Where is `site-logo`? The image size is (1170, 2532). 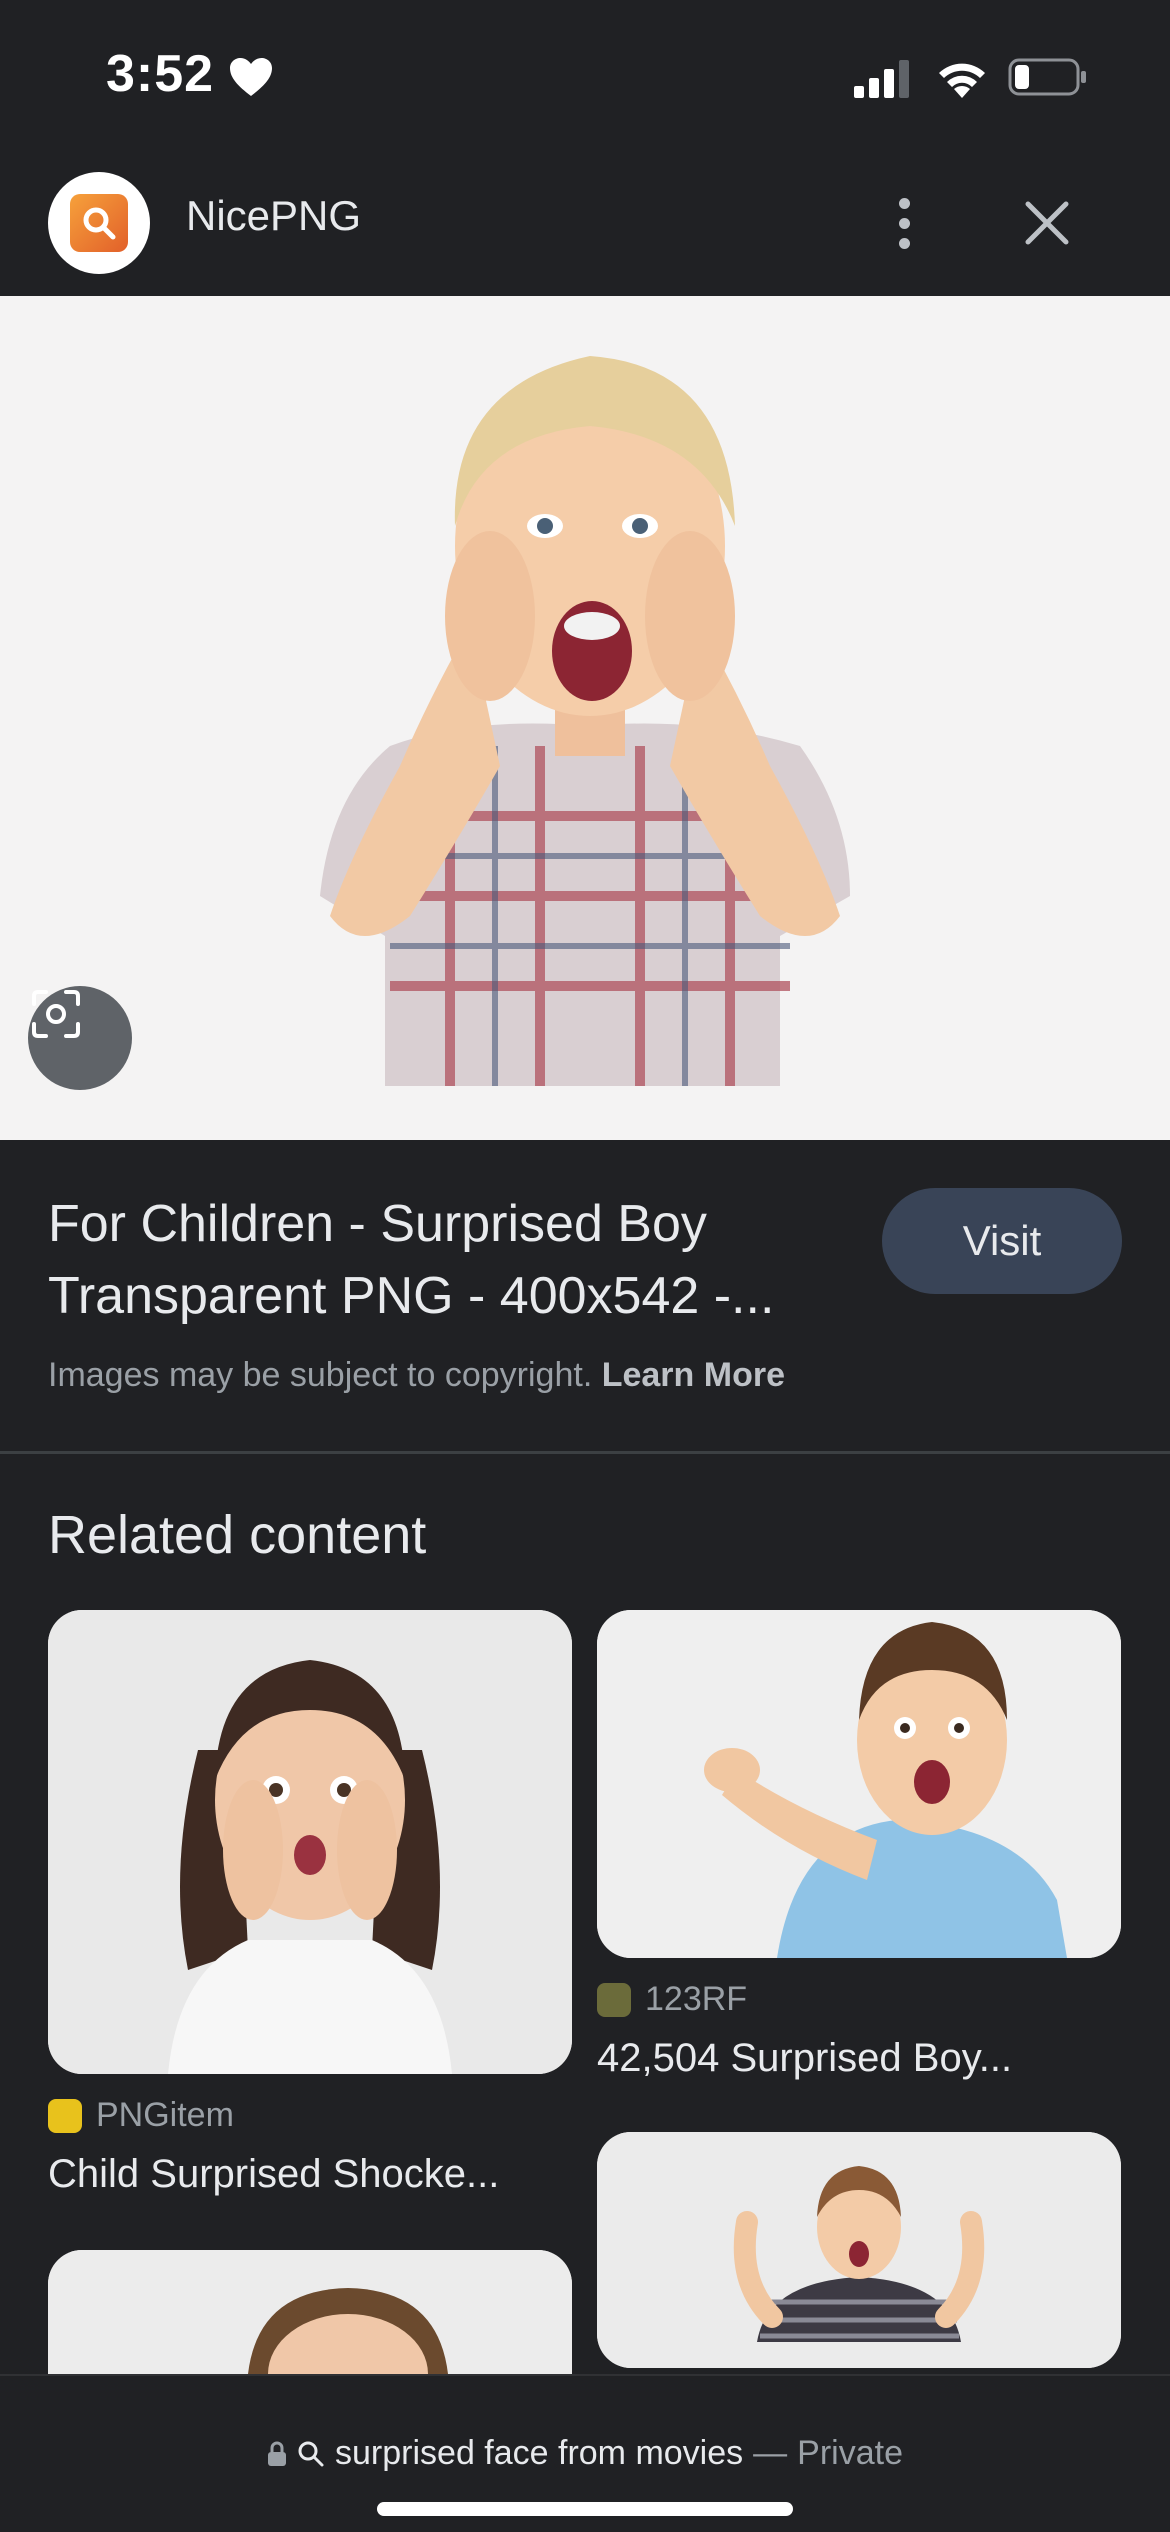 site-logo is located at coordinates (99, 223).